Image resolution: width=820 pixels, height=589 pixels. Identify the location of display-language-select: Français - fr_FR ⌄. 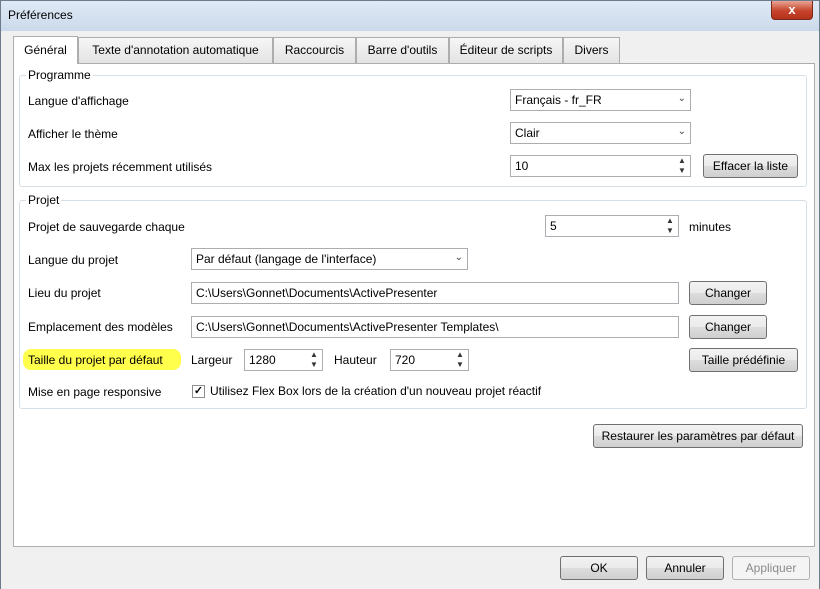
(600, 100).